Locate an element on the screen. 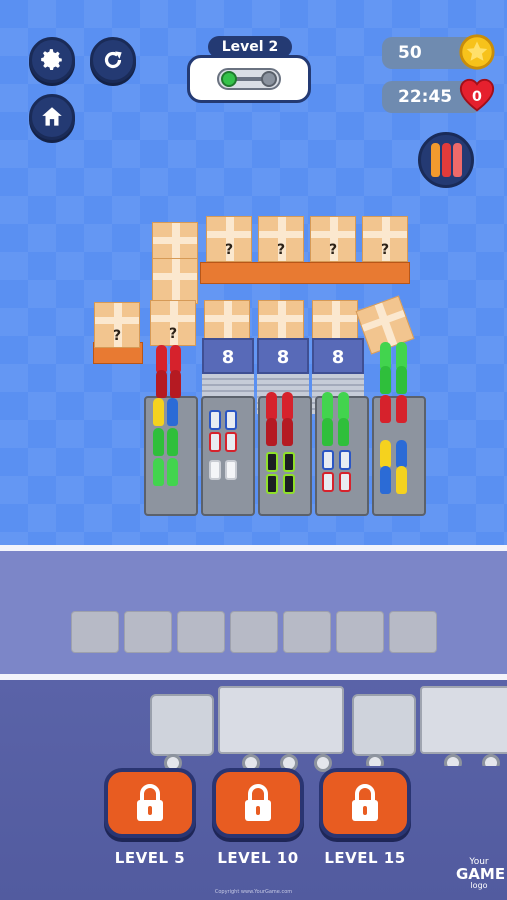  locked-level-10-button is located at coordinates (258, 803).